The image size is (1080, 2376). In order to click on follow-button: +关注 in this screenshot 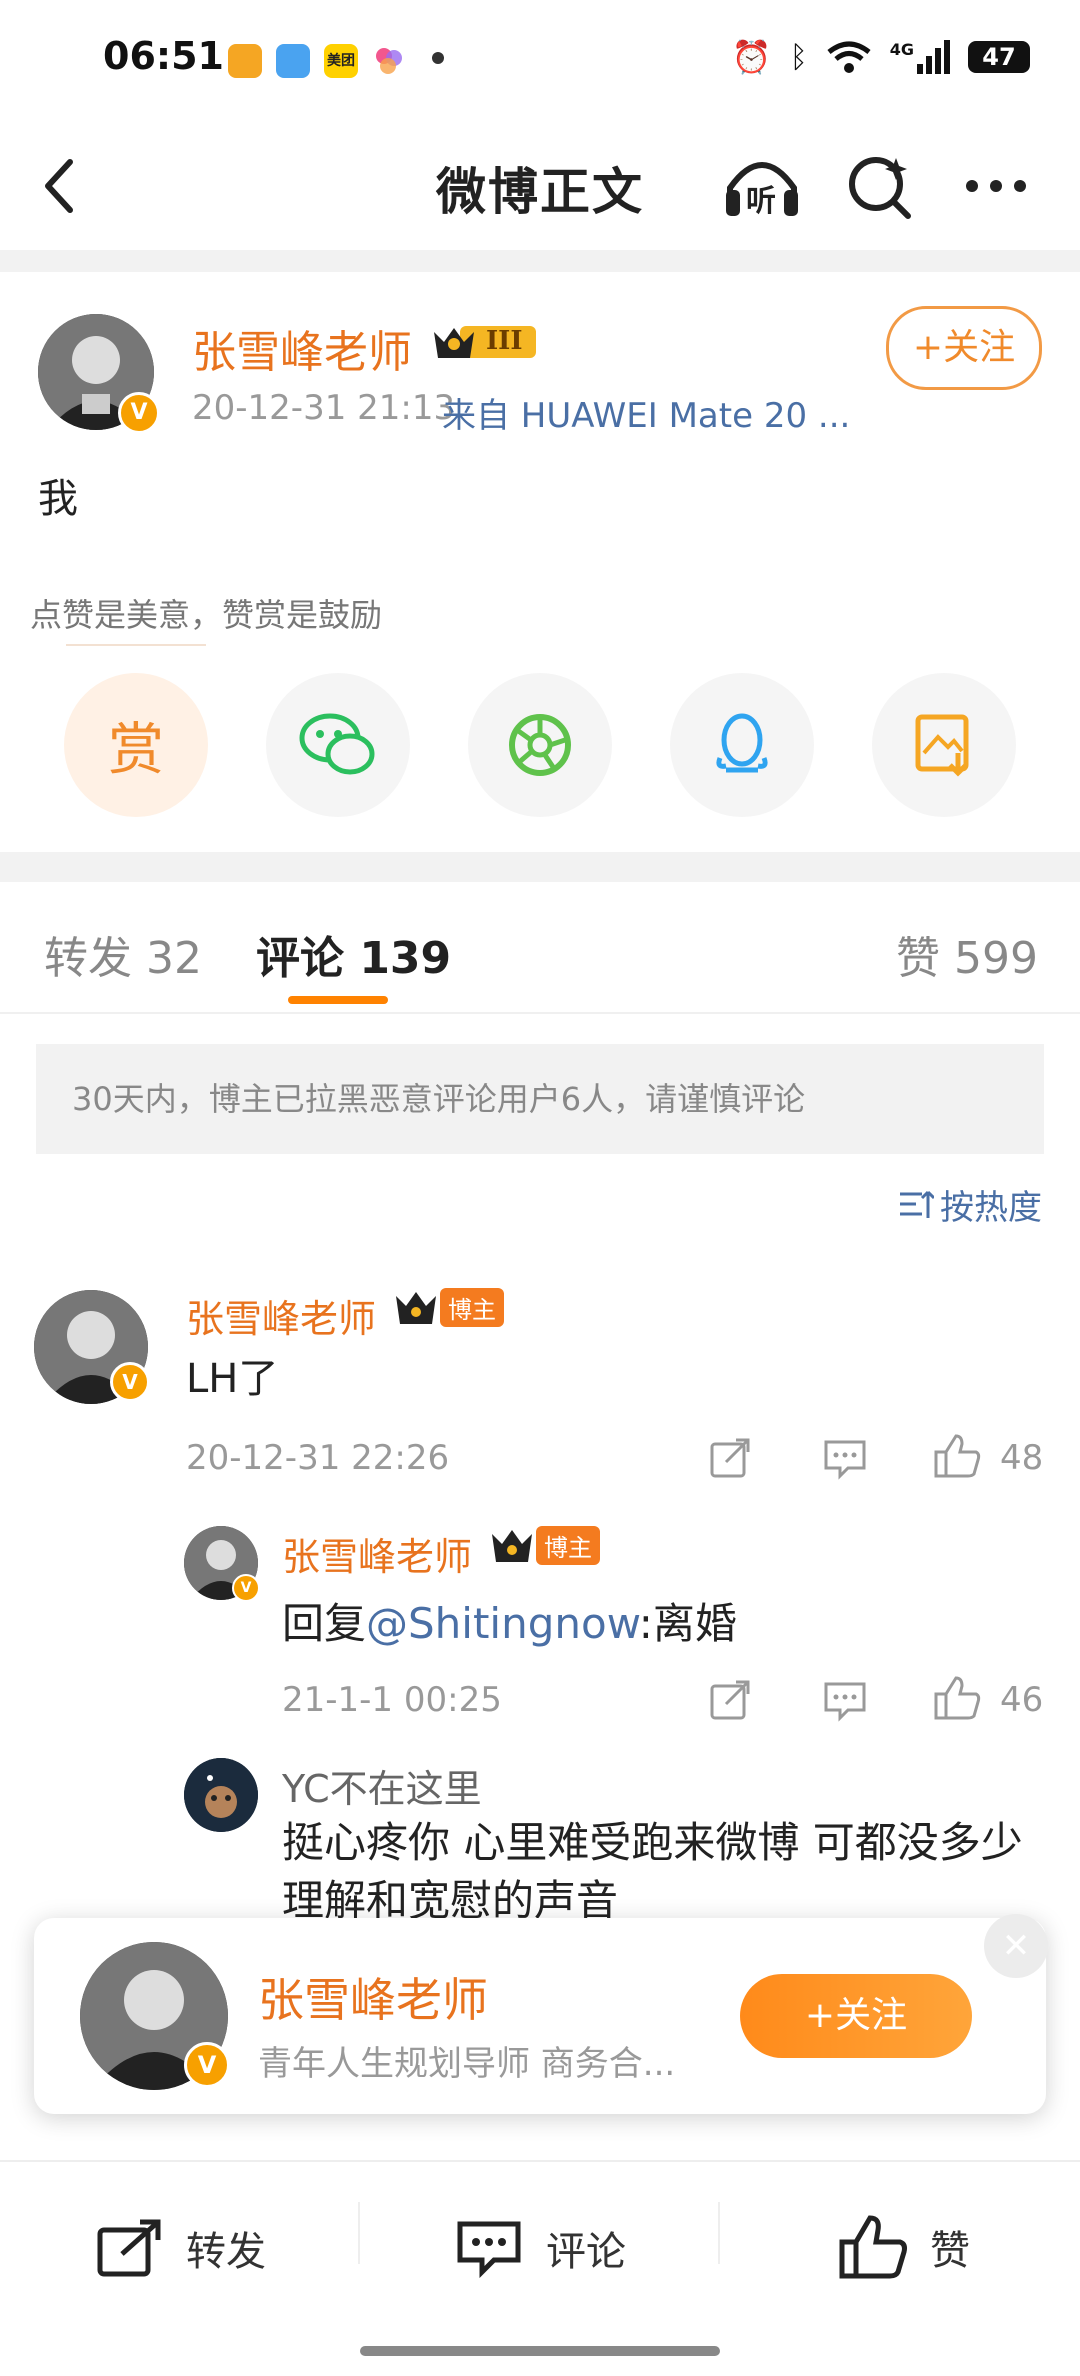, I will do `click(964, 348)`.